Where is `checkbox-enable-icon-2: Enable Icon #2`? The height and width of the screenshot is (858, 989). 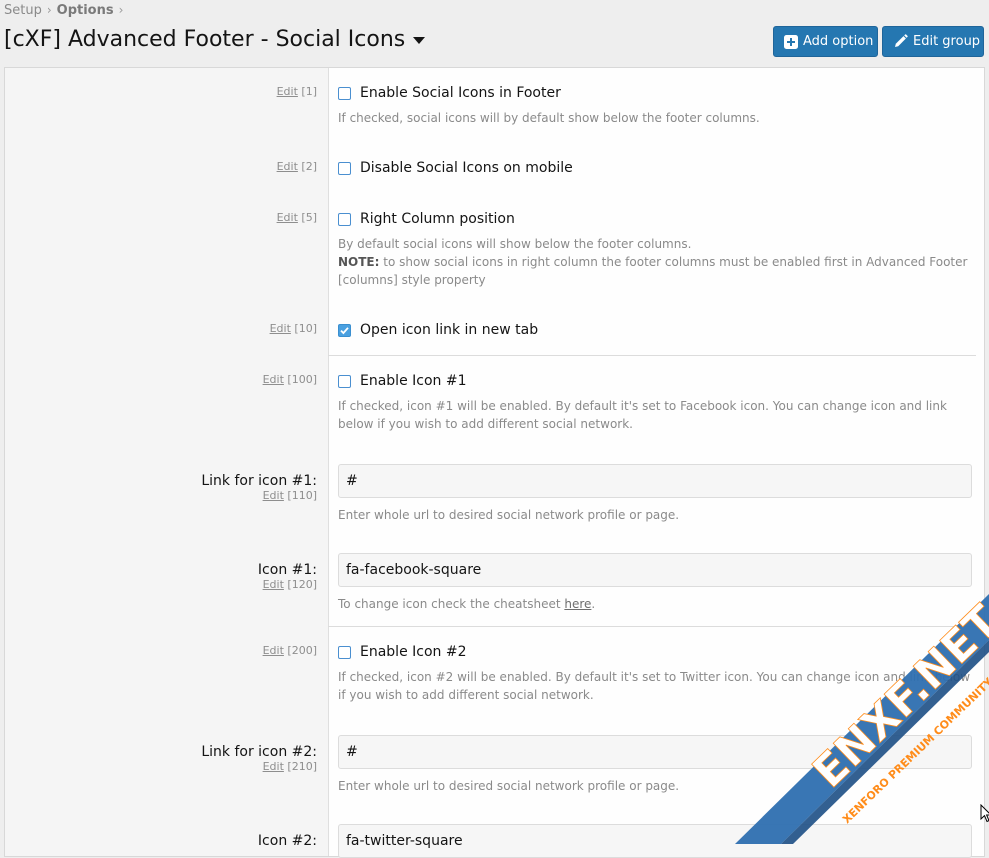 checkbox-enable-icon-2: Enable Icon #2 is located at coordinates (655, 652).